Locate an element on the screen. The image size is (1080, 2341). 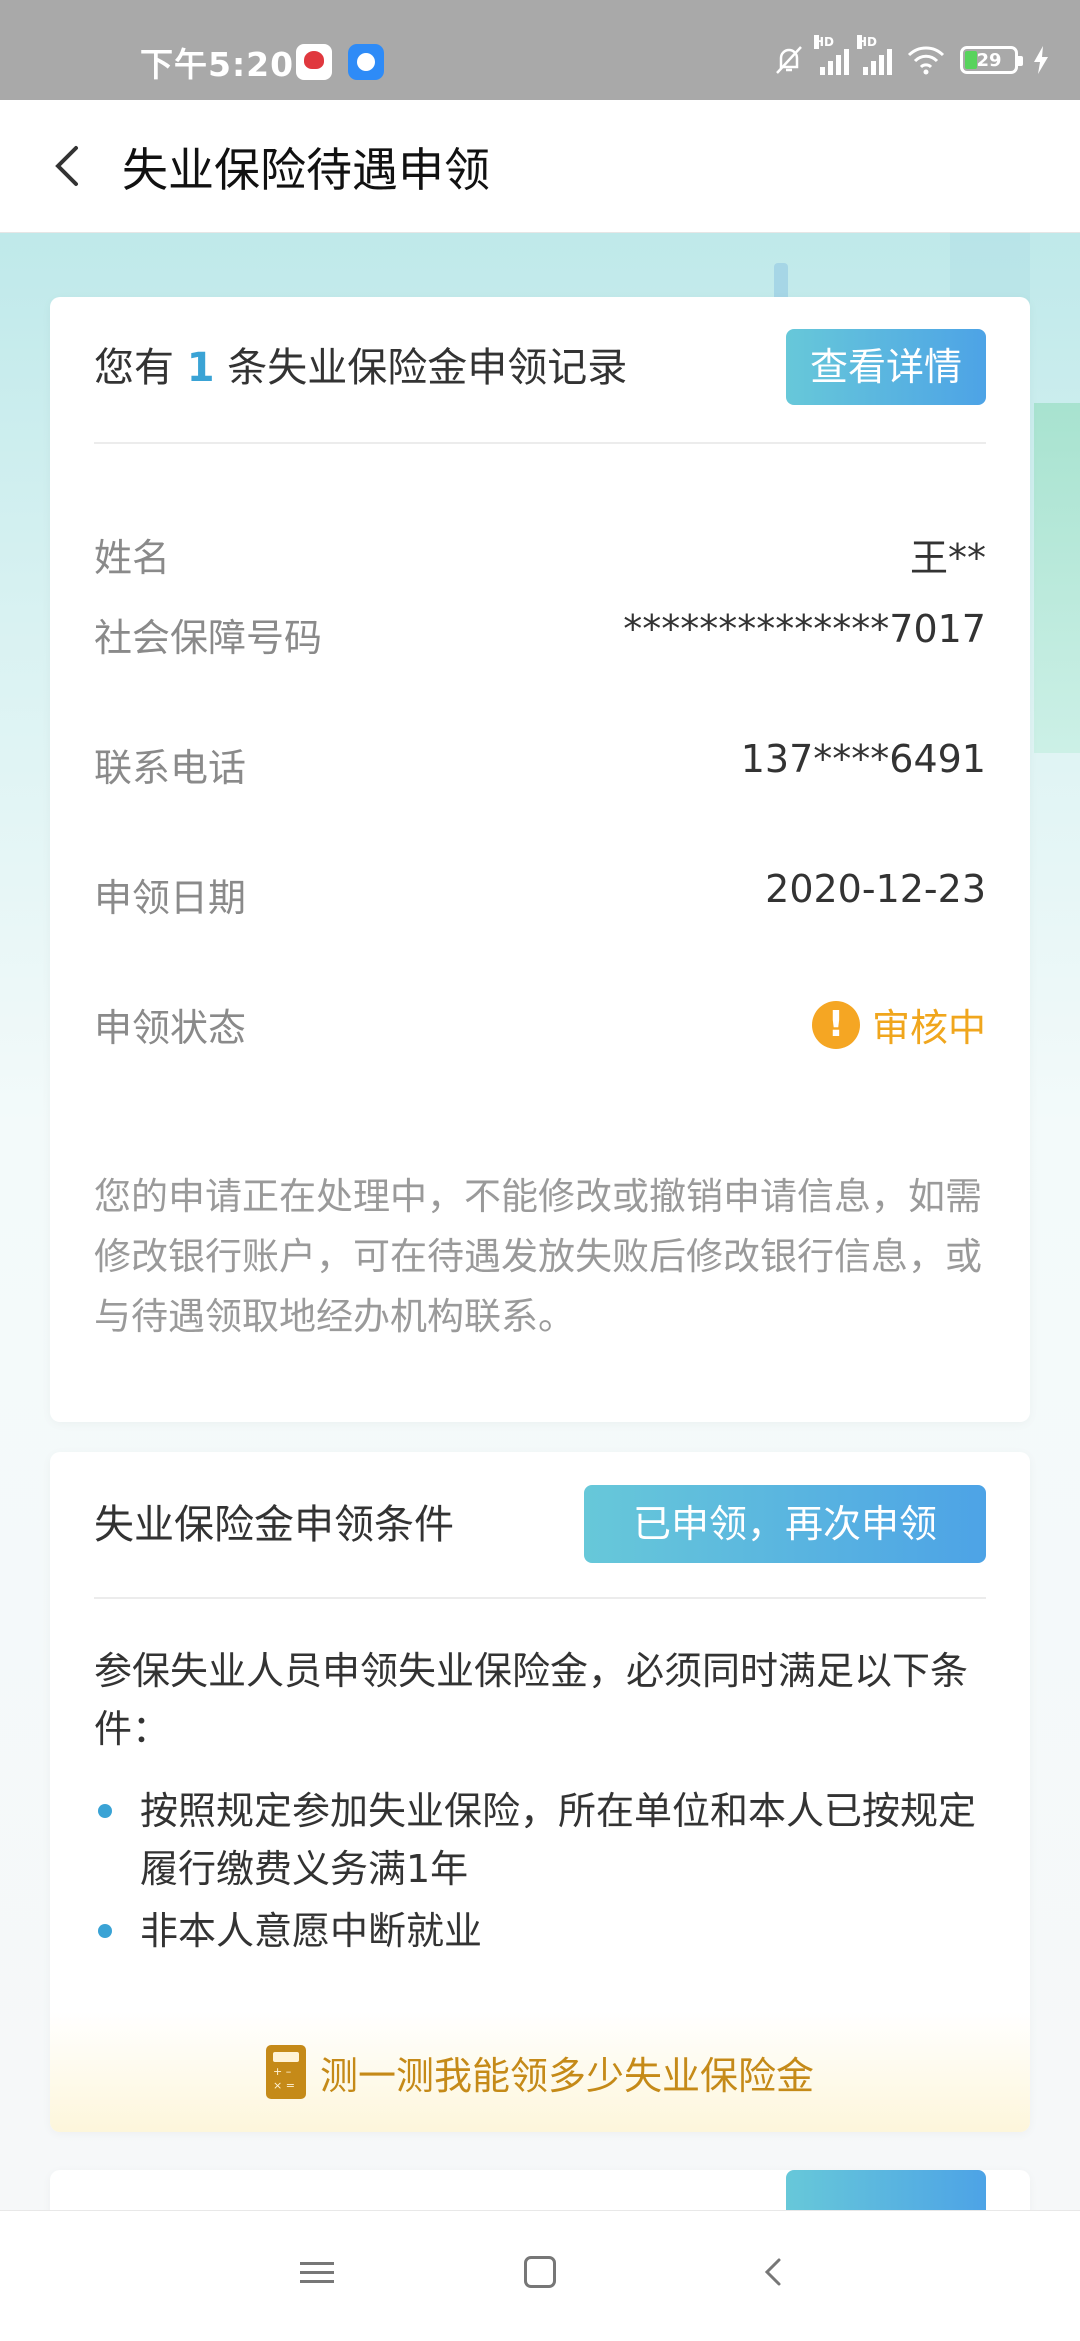
signal-icon-2: HD is located at coordinates (874, 55).